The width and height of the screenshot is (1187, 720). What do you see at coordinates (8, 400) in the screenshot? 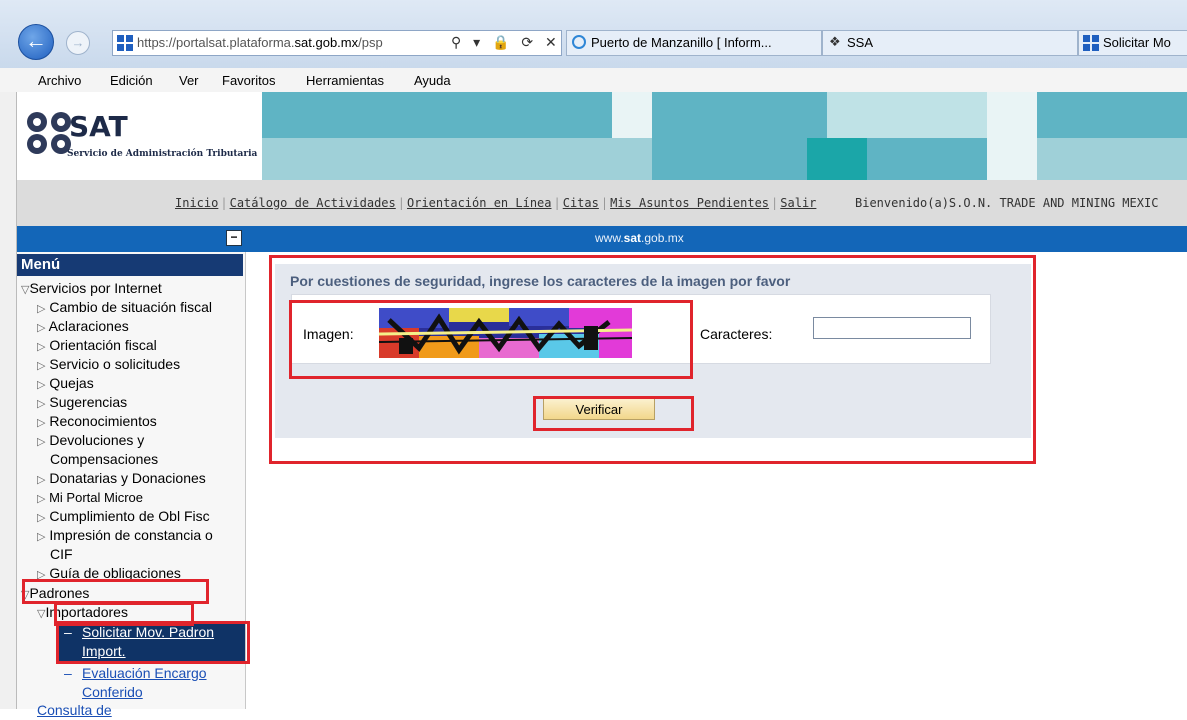
I see `window-left-edge` at bounding box center [8, 400].